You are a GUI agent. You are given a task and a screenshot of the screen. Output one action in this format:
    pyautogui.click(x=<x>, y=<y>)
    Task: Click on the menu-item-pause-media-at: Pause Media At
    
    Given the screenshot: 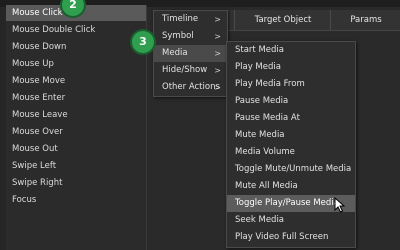 What is the action you would take?
    pyautogui.click(x=291, y=118)
    